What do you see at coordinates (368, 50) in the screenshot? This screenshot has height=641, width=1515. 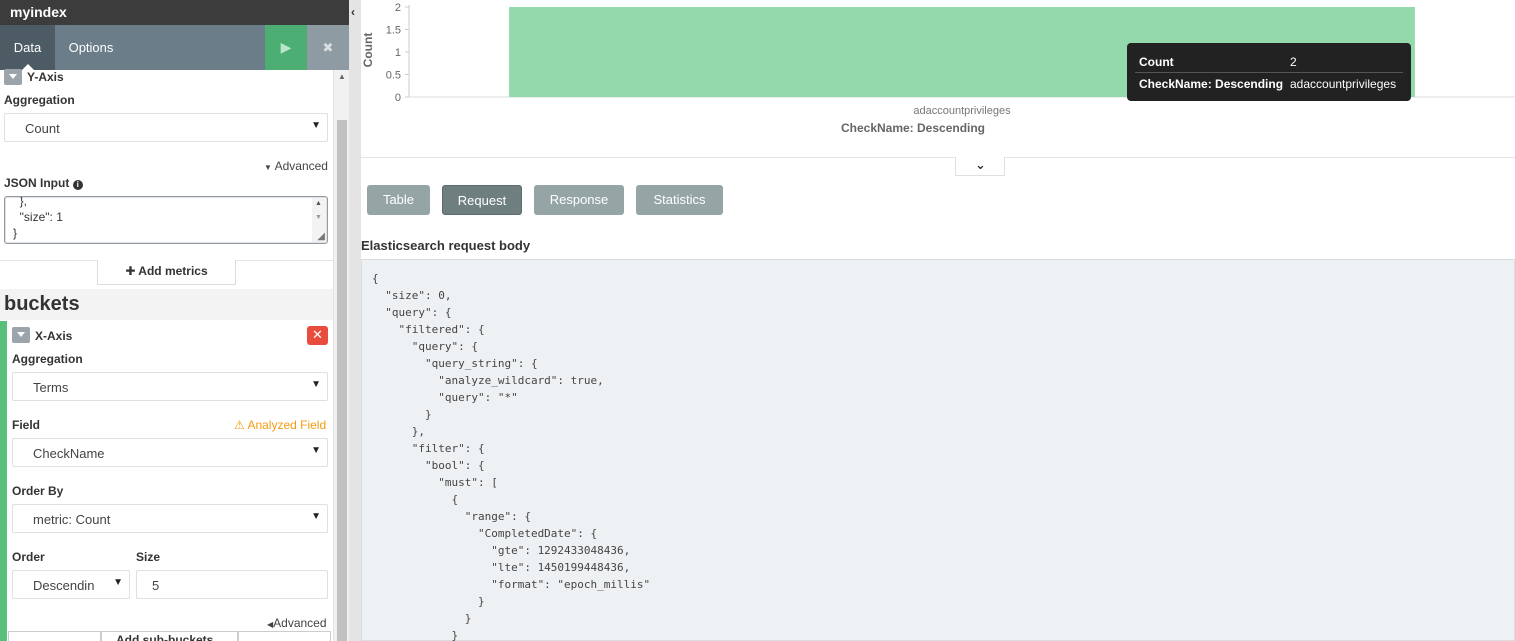 I see `y-axis-label: Count` at bounding box center [368, 50].